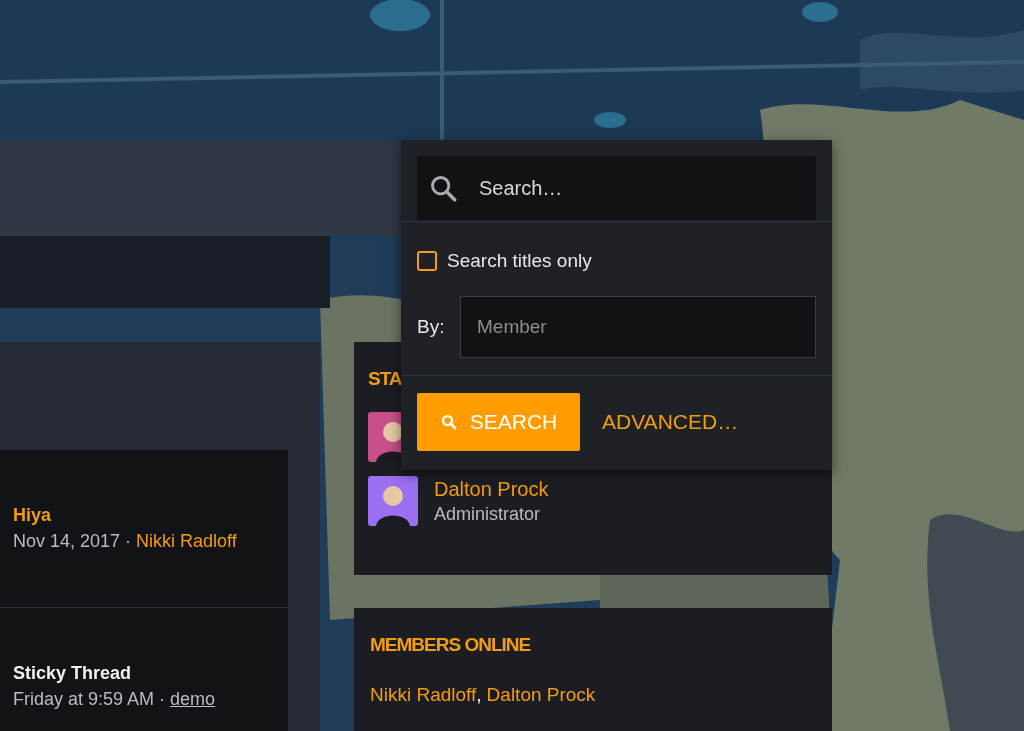 This screenshot has height=731, width=1024. Describe the element at coordinates (84, 699) in the screenshot. I see `thread-date: Friday at 9:59 AM` at that location.